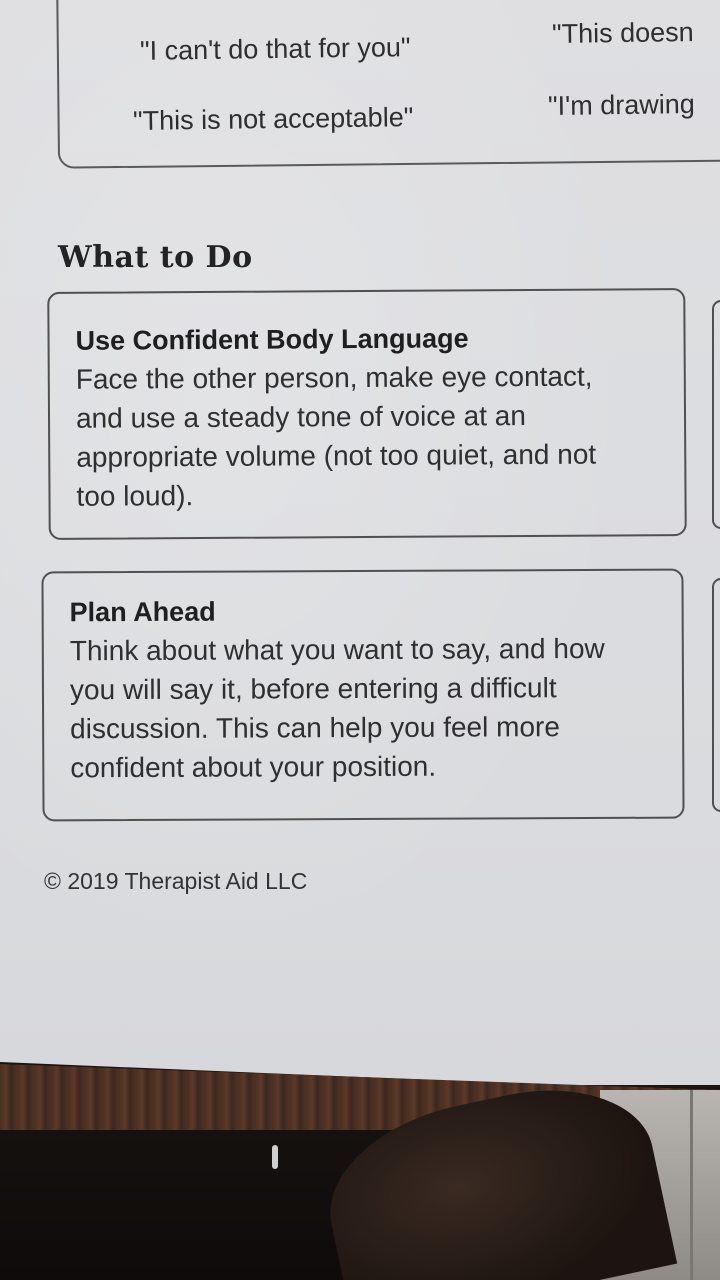 The image size is (720, 1280). Describe the element at coordinates (176, 881) in the screenshot. I see `copyright-notice: © 2019 Therapist Aid LLC` at that location.